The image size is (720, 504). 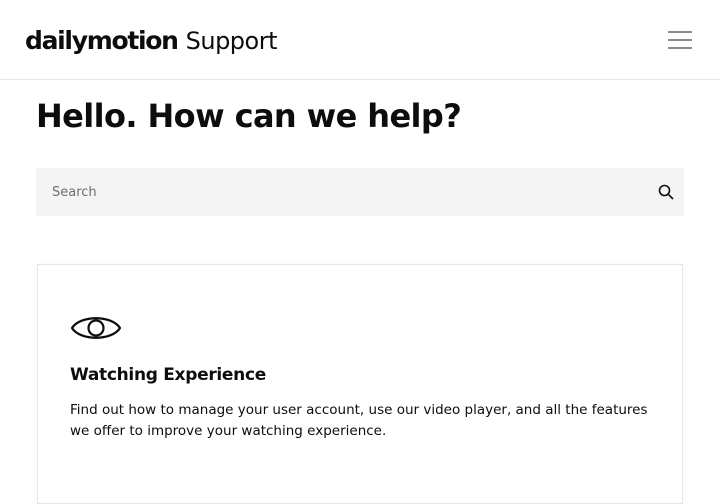 What do you see at coordinates (96, 328) in the screenshot?
I see `eye-icon` at bounding box center [96, 328].